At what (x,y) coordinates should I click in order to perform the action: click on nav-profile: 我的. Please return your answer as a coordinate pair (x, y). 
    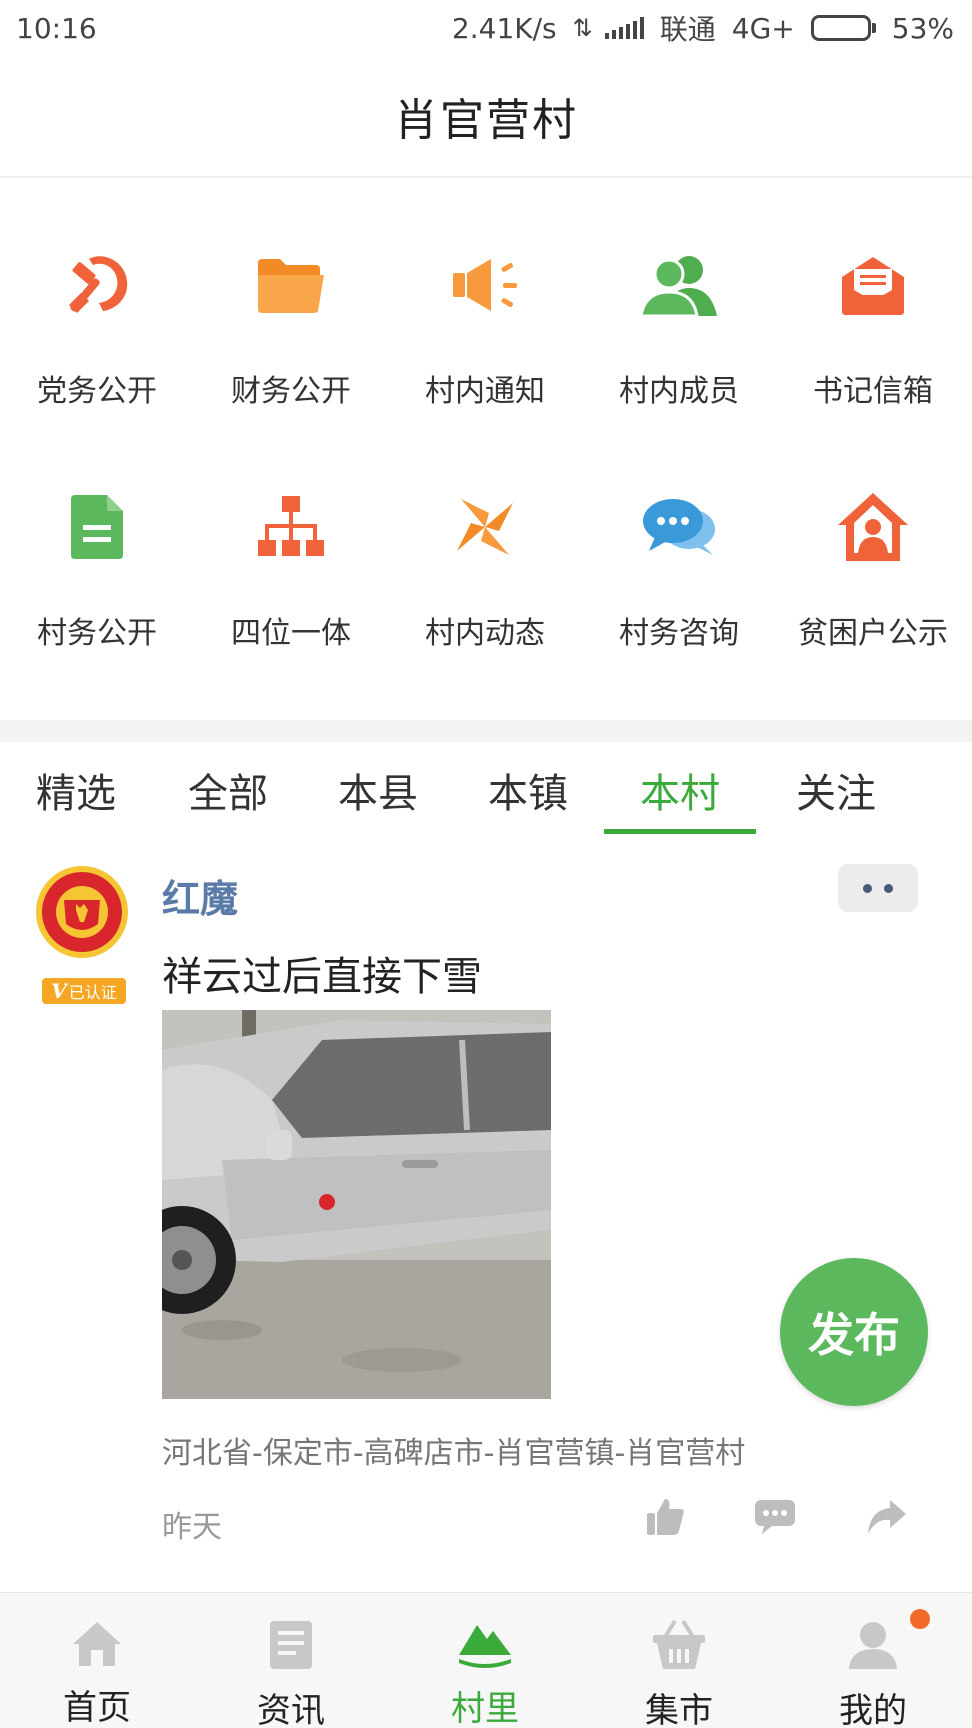
    Looking at the image, I should click on (873, 1660).